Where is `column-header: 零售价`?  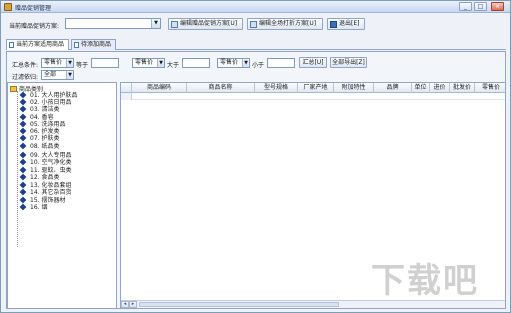 column-header: 零售价 is located at coordinates (490, 88).